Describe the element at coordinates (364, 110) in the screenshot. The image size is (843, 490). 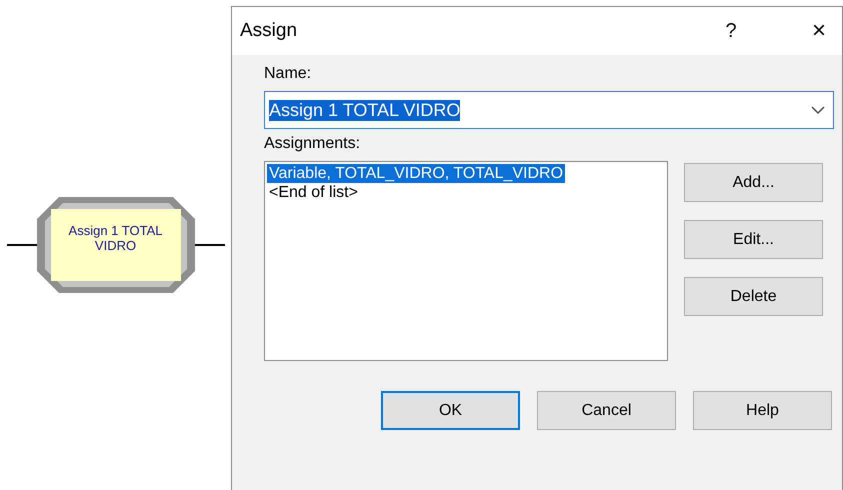
I see `combobox-value: Assign 1 TOTAL VIDRO` at that location.